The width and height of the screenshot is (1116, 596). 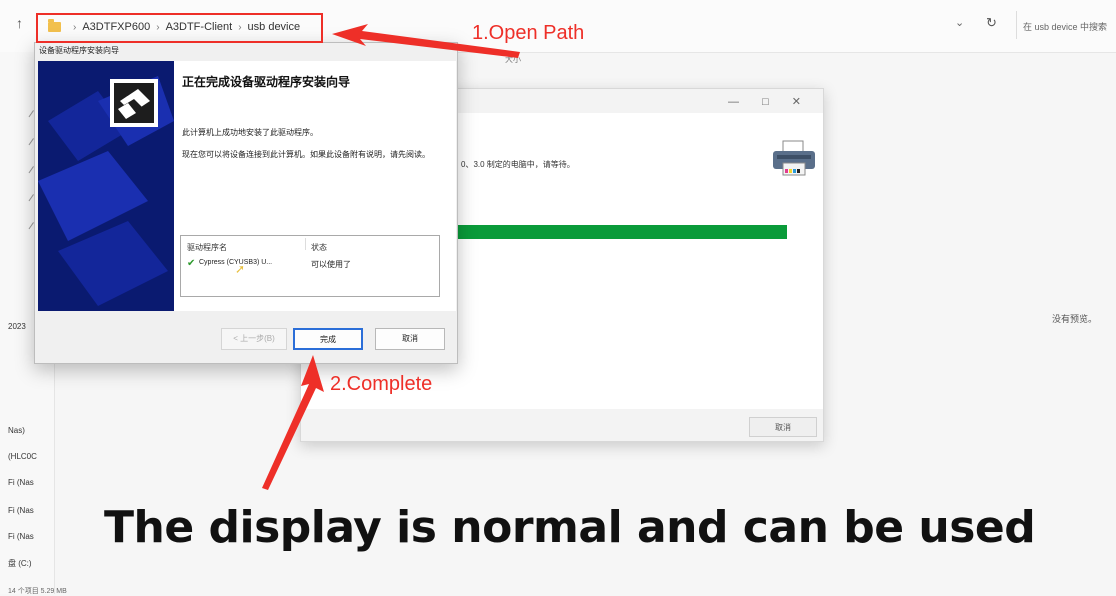 I want to click on wizard-heading: 正在完成设备驱动程序安装向导, so click(x=266, y=82).